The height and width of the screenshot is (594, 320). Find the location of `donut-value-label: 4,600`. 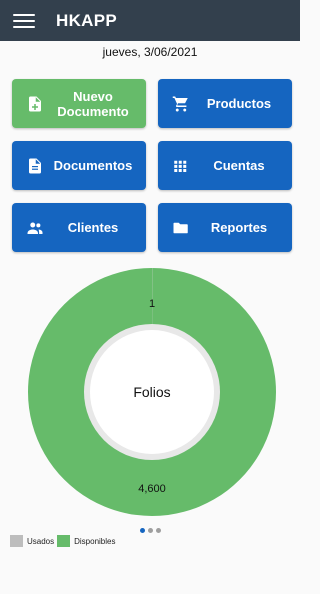

donut-value-label: 4,600 is located at coordinates (152, 489).